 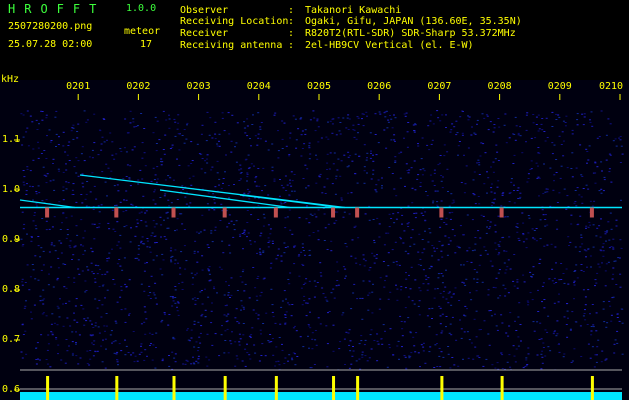 What do you see at coordinates (173, 212) in the screenshot?
I see `meteor-echo` at bounding box center [173, 212].